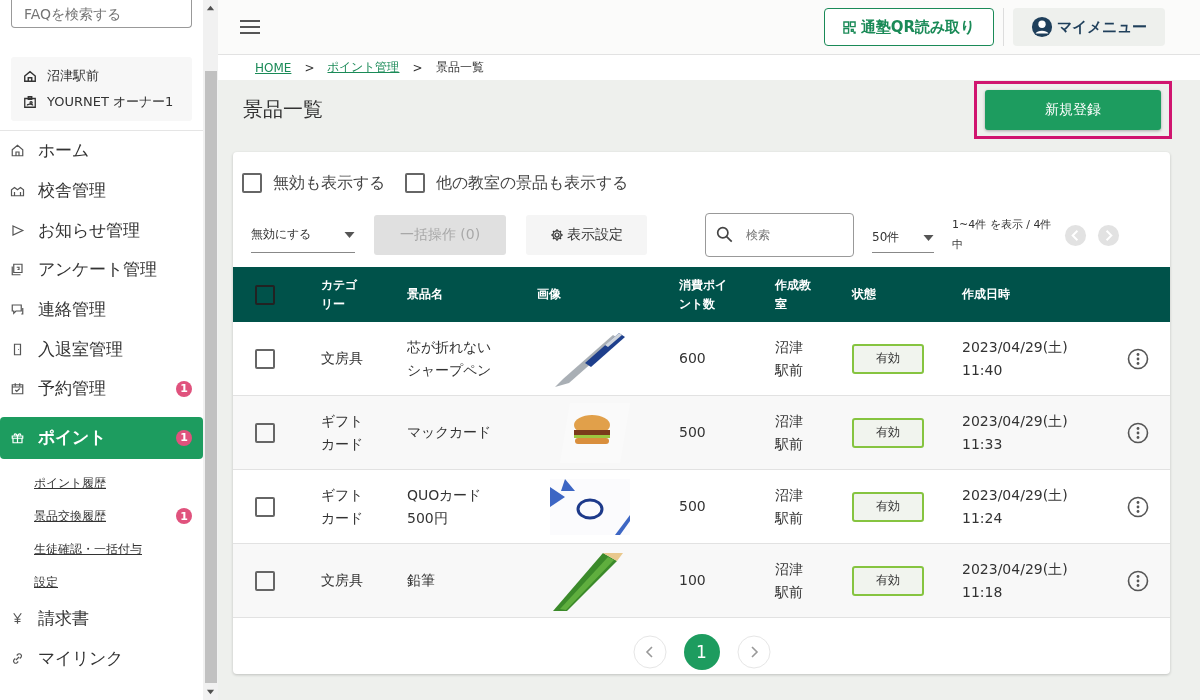 The height and width of the screenshot is (700, 1200). Describe the element at coordinates (30, 76) in the screenshot. I see `home-icon` at that location.